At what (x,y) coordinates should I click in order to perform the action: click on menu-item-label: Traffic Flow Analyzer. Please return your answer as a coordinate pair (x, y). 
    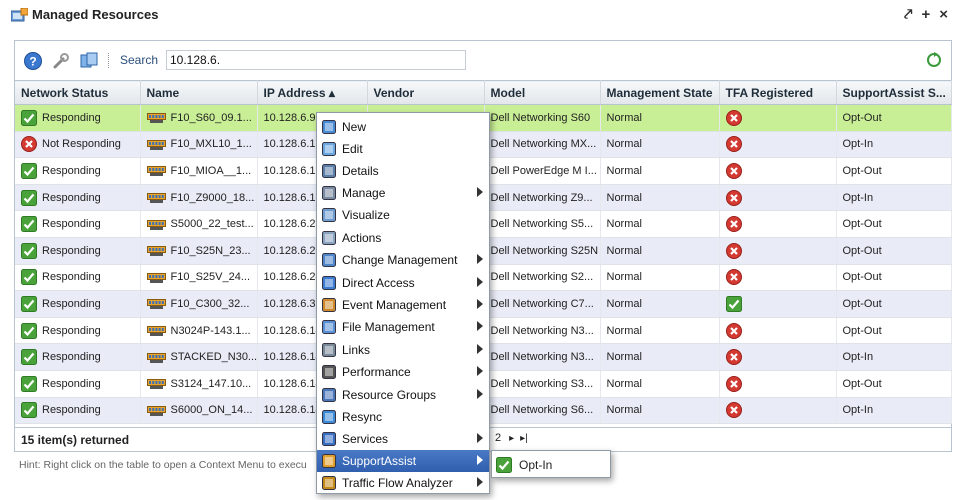
    Looking at the image, I should click on (397, 483).